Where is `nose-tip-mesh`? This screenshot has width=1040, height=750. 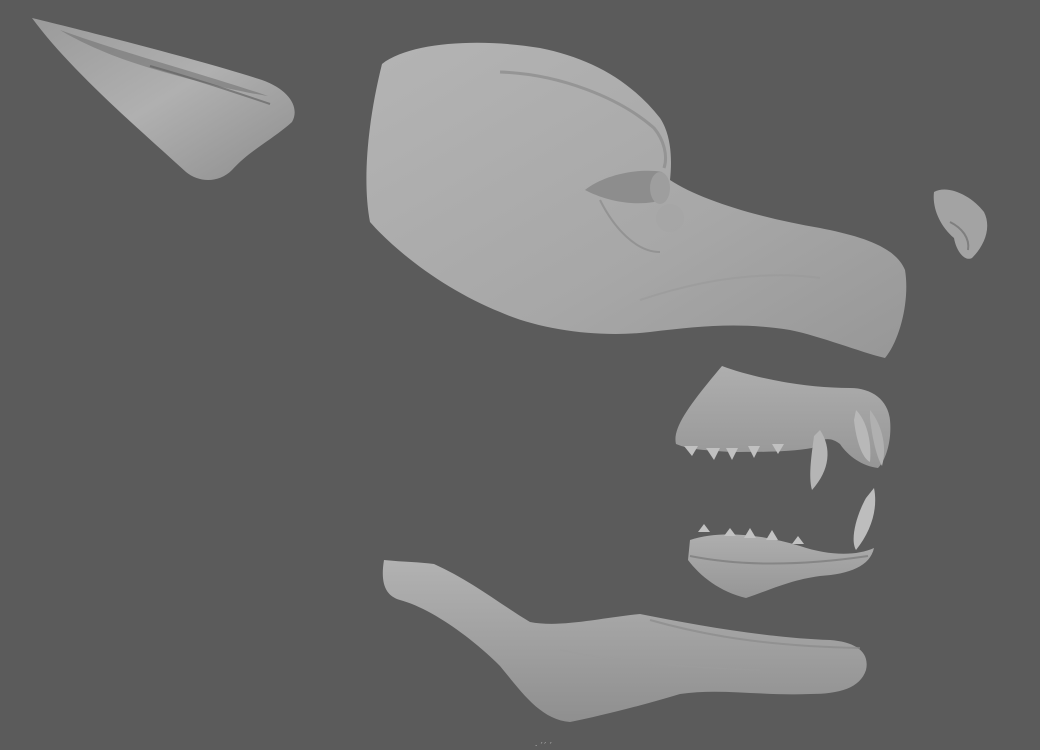 nose-tip-mesh is located at coordinates (960, 224).